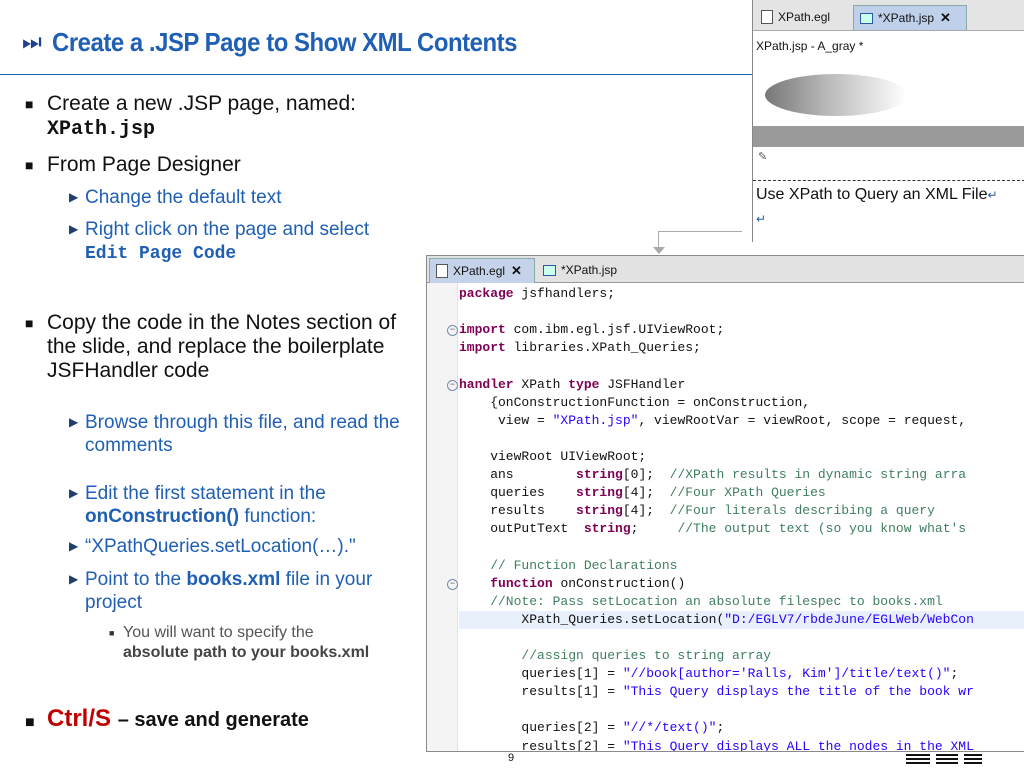 The height and width of the screenshot is (770, 1024). Describe the element at coordinates (183, 197) in the screenshot. I see `sub-bullet-text: Change the default text` at that location.